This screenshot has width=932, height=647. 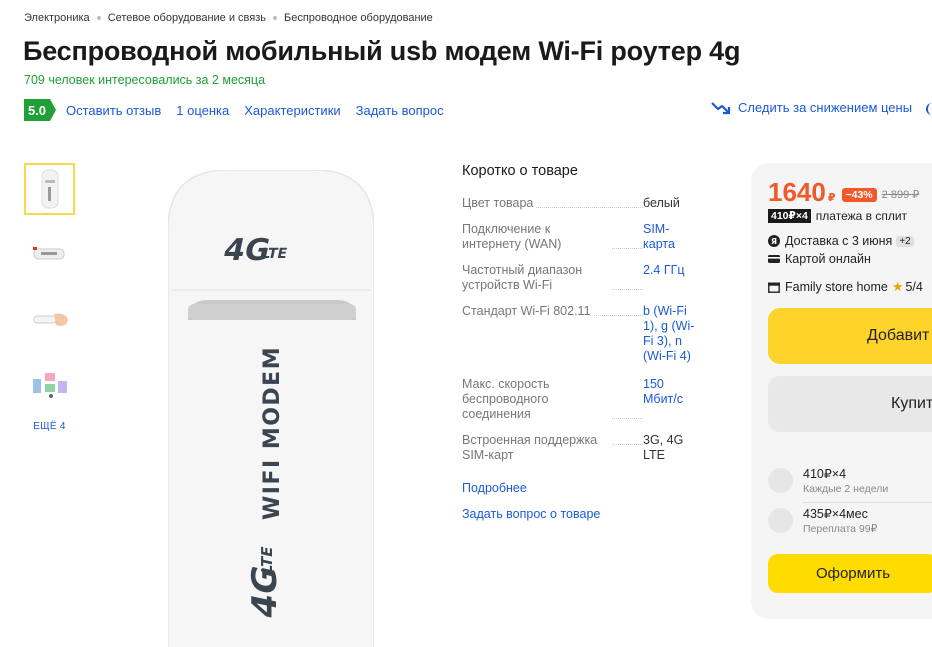 I want to click on plan-title: 435₽×4мес, so click(x=835, y=514).